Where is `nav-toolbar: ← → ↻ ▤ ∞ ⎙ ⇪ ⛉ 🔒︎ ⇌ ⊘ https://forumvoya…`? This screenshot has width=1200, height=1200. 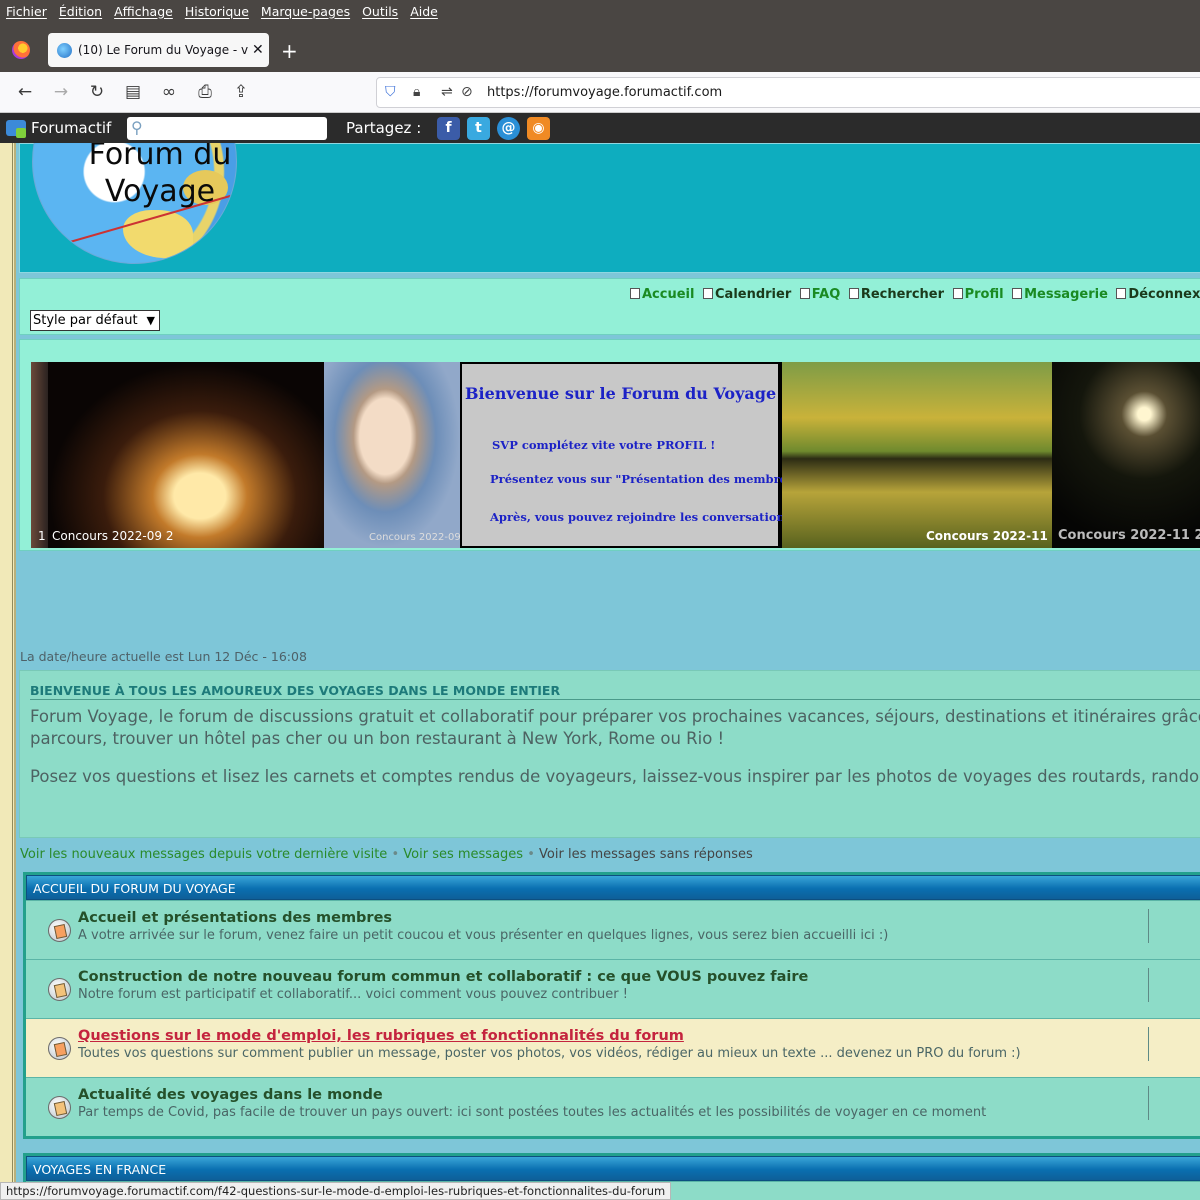 nav-toolbar: ← → ↻ ▤ ∞ ⎙ ⇪ ⛉ 🔒︎ ⇌ ⊘ https://forumvoya… is located at coordinates (600, 92).